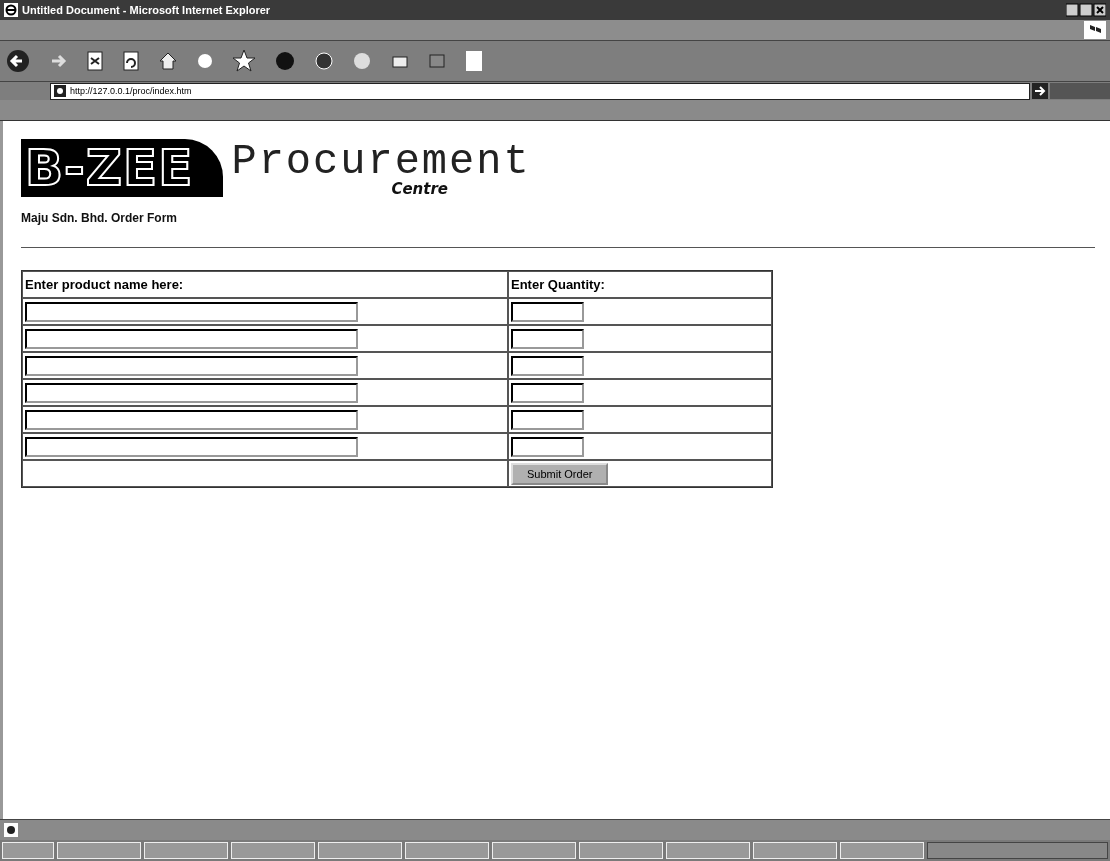  Describe the element at coordinates (28, 850) in the screenshot. I see `start-button` at that location.